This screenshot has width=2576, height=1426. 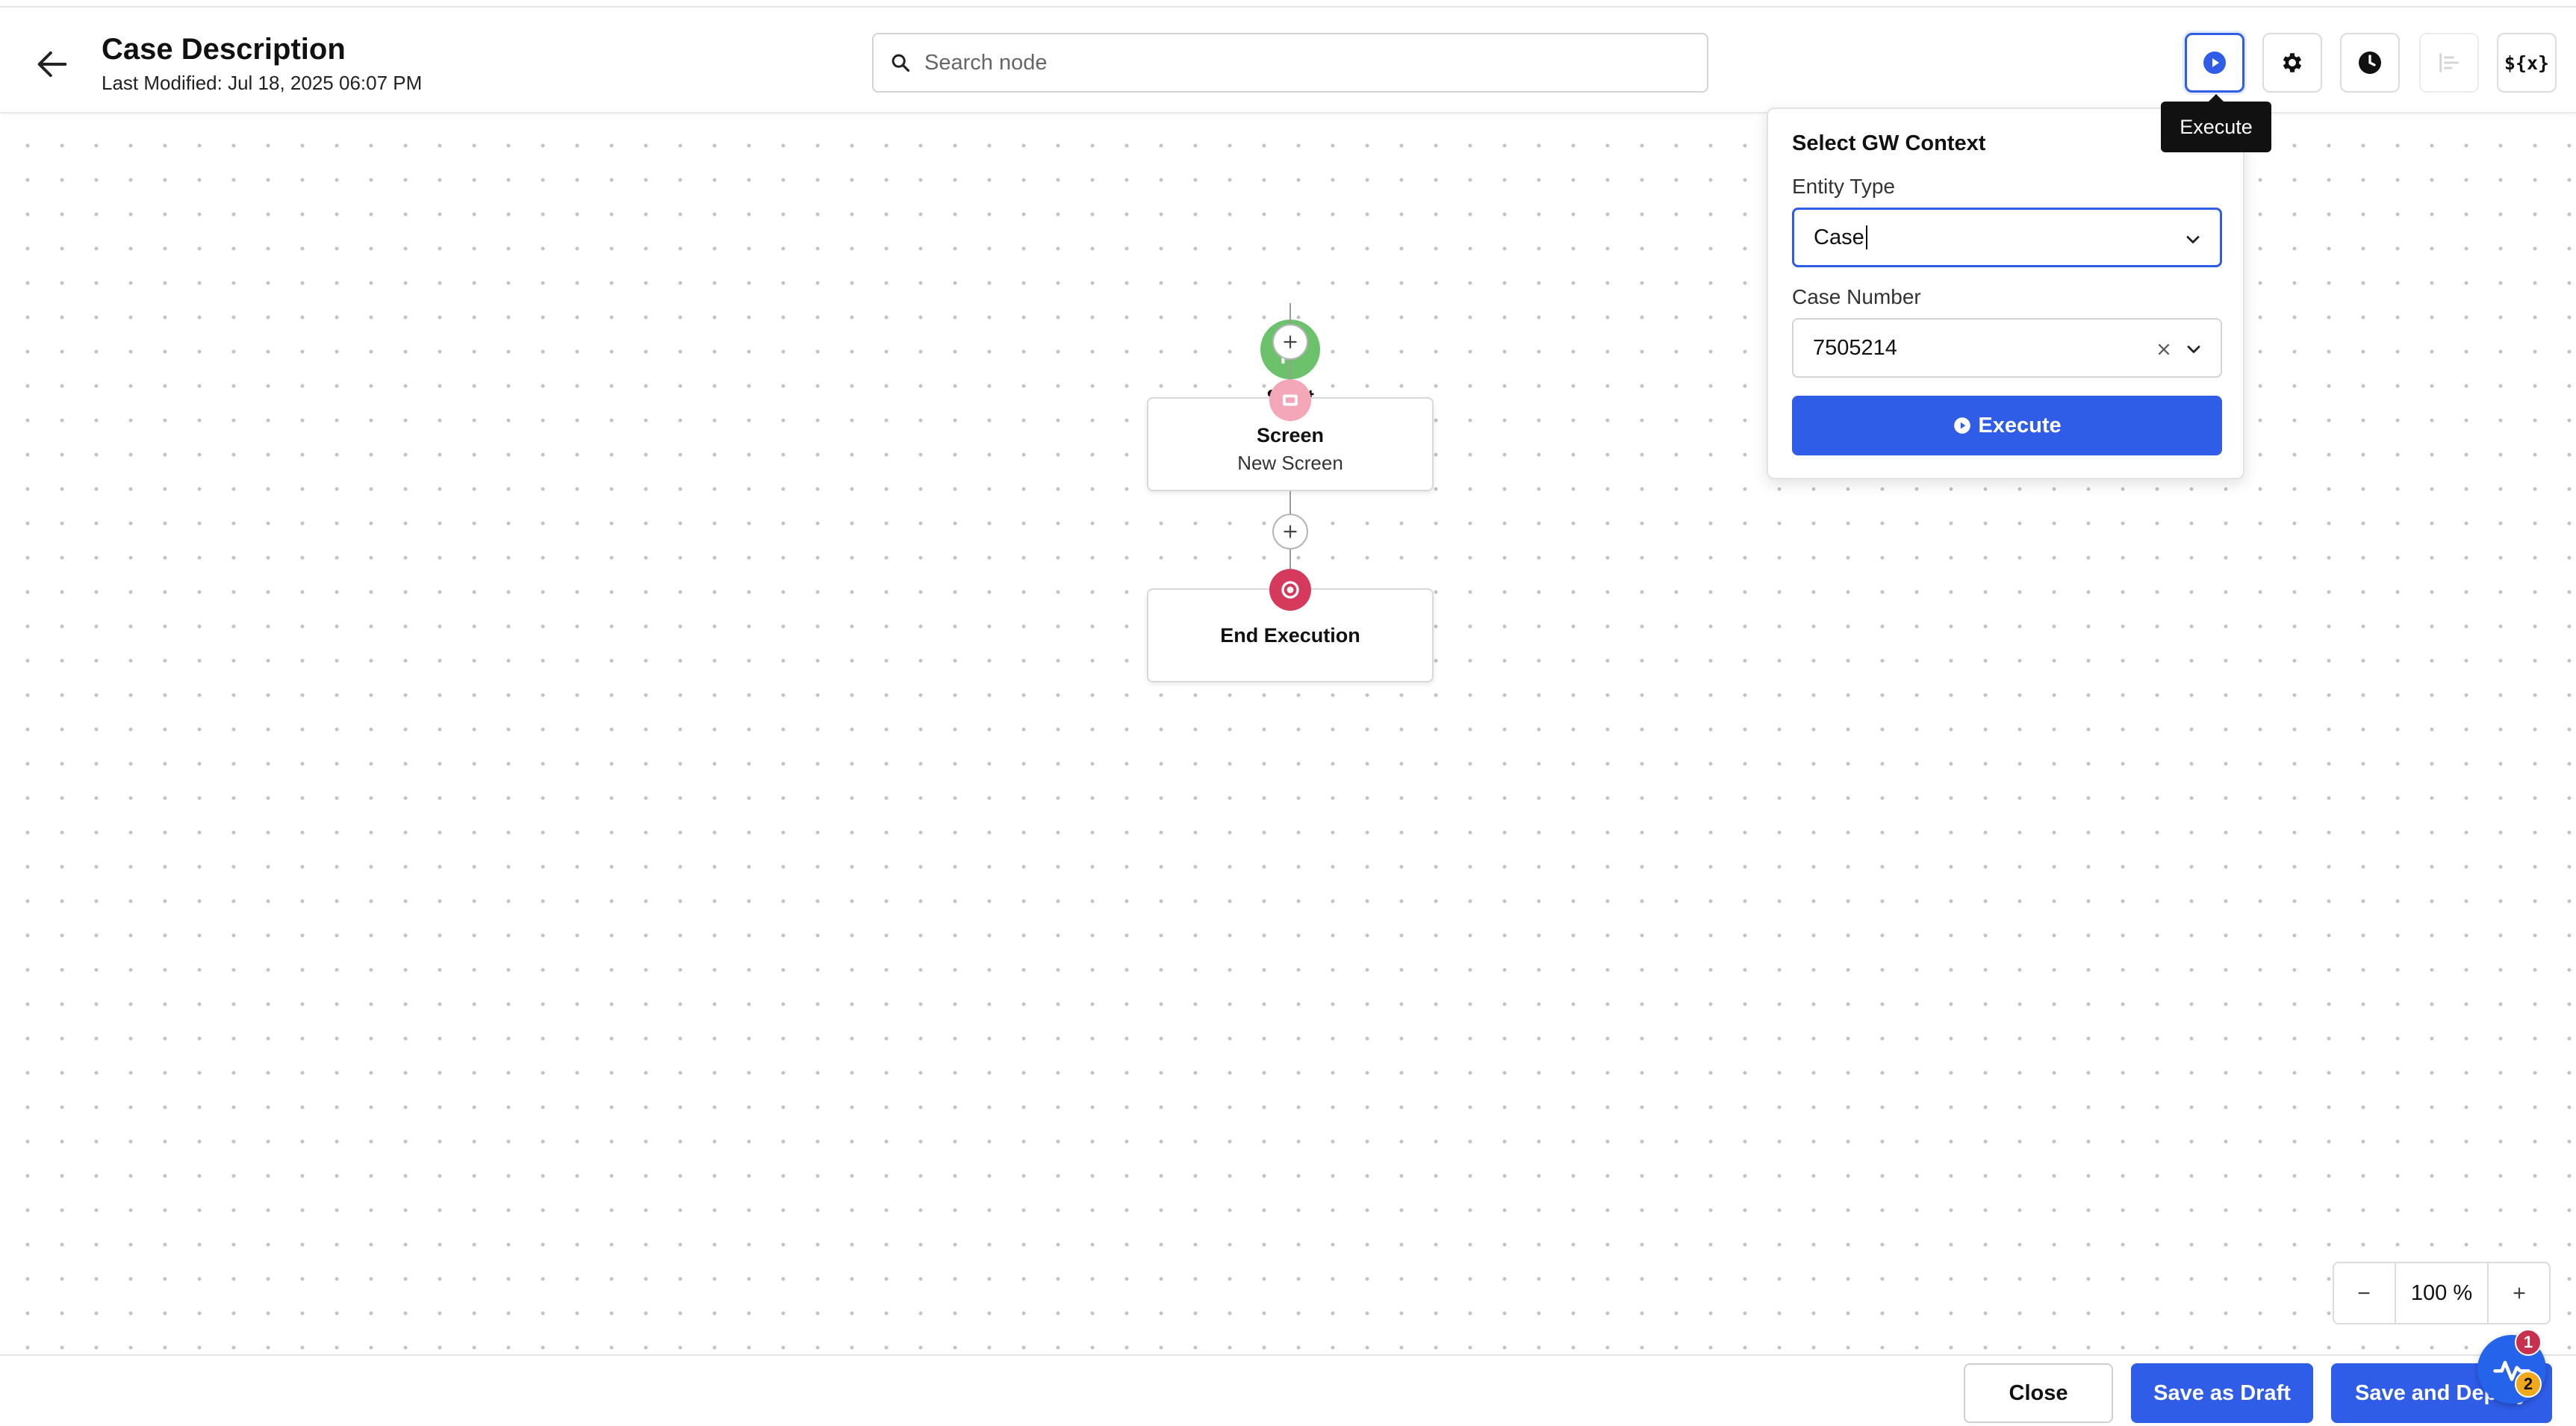 I want to click on zoom-level: 100 %, so click(x=2441, y=1293).